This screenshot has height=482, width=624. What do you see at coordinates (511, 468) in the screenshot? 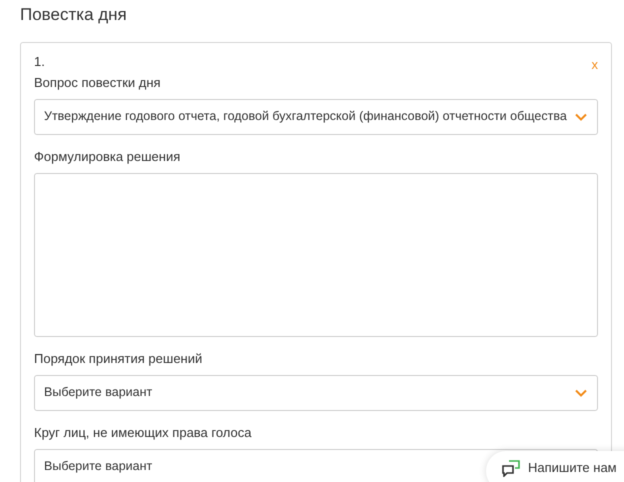
I see `chat-icon` at bounding box center [511, 468].